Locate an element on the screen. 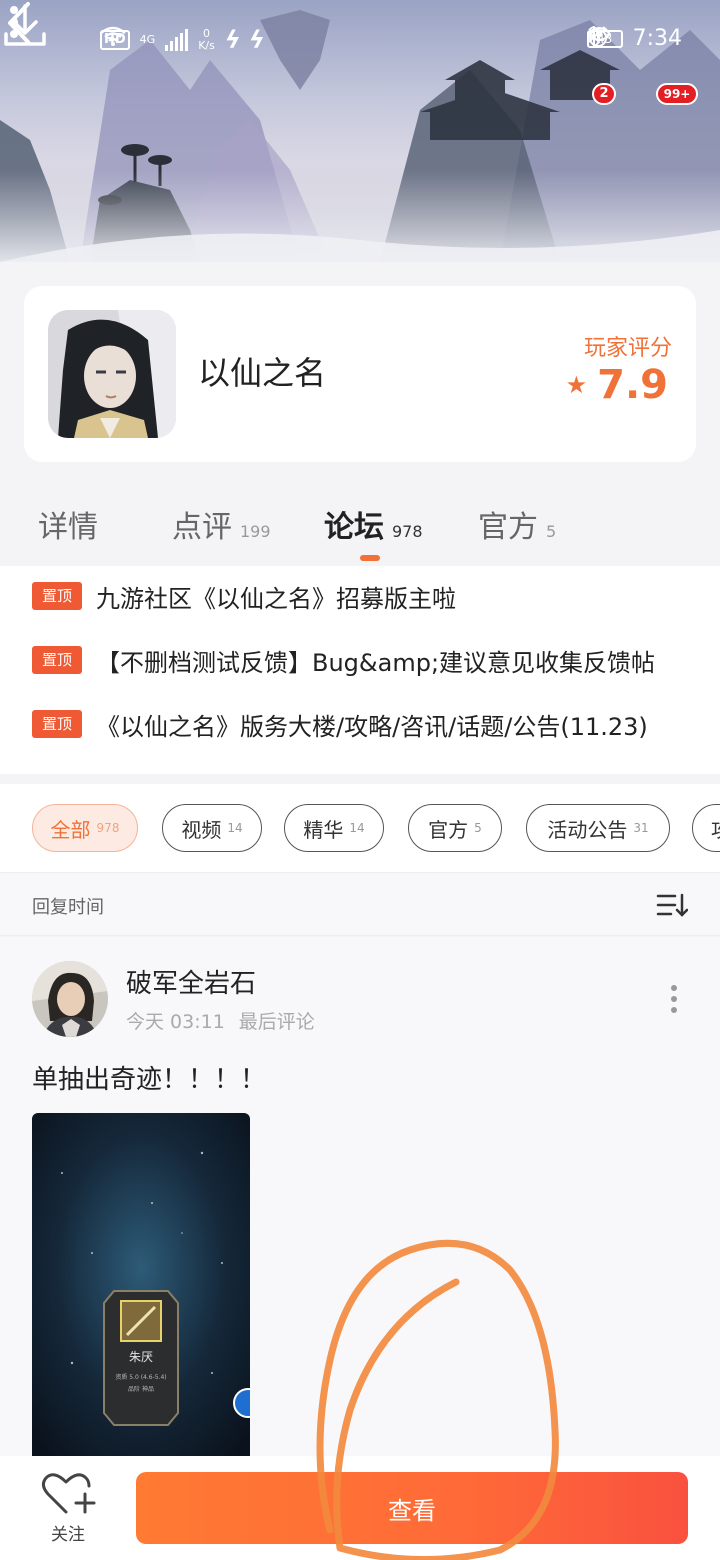  more-options-button is located at coordinates (14, 22).